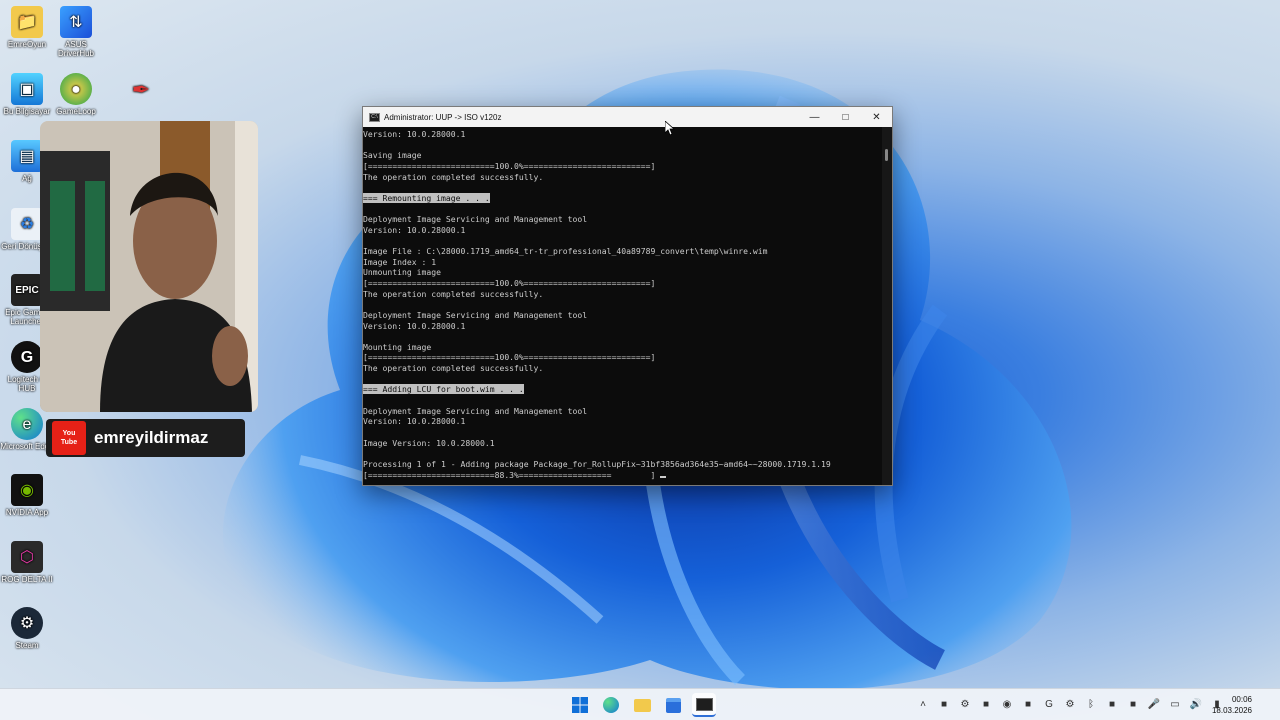  What do you see at coordinates (886, 155) in the screenshot?
I see `scrollbar-thumb` at bounding box center [886, 155].